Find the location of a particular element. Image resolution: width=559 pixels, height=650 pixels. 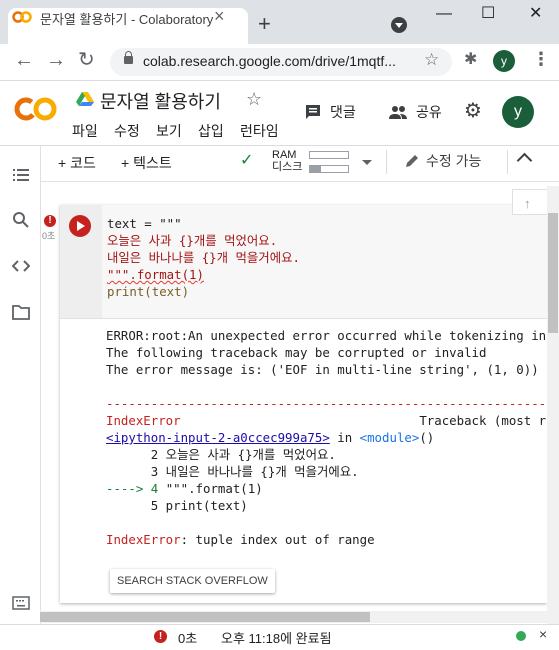

status-completed: 오후 11:18에 완료됨 is located at coordinates (276, 637).